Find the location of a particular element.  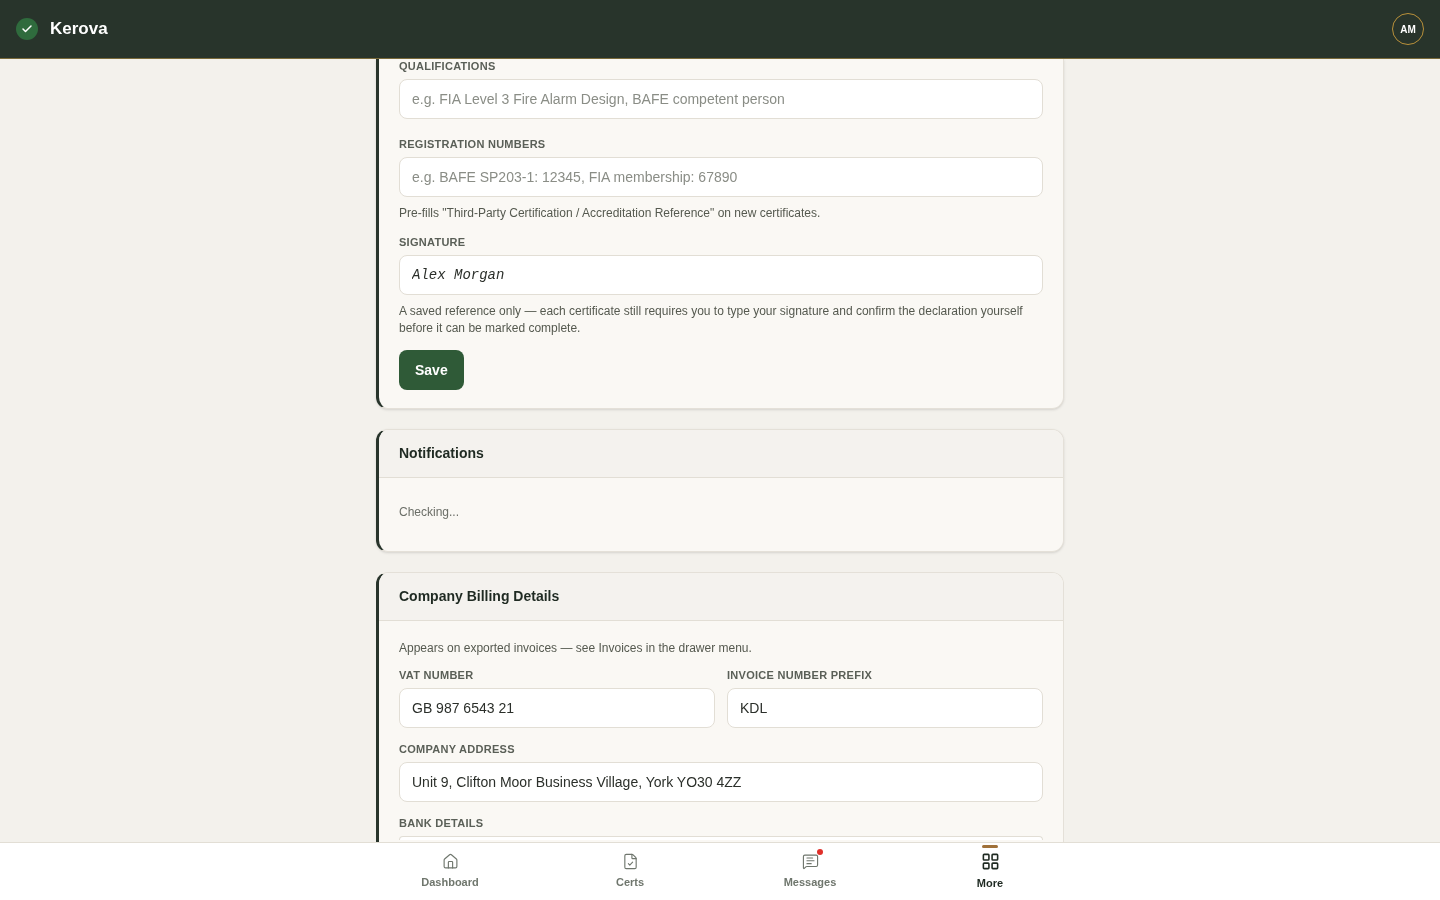

field-label: INVOICE NUMBER PREFIX is located at coordinates (800, 675).